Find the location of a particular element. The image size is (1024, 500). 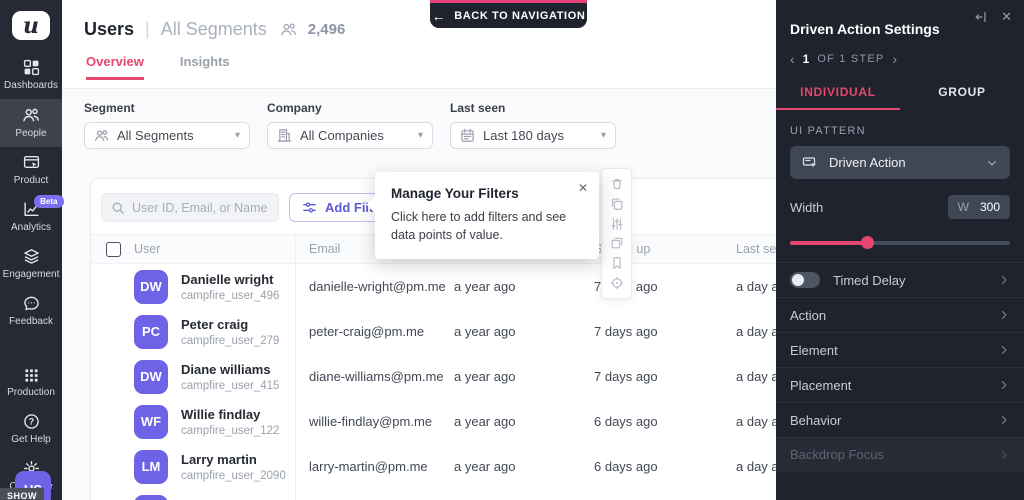

setting-row-action: Action is located at coordinates (900, 314).